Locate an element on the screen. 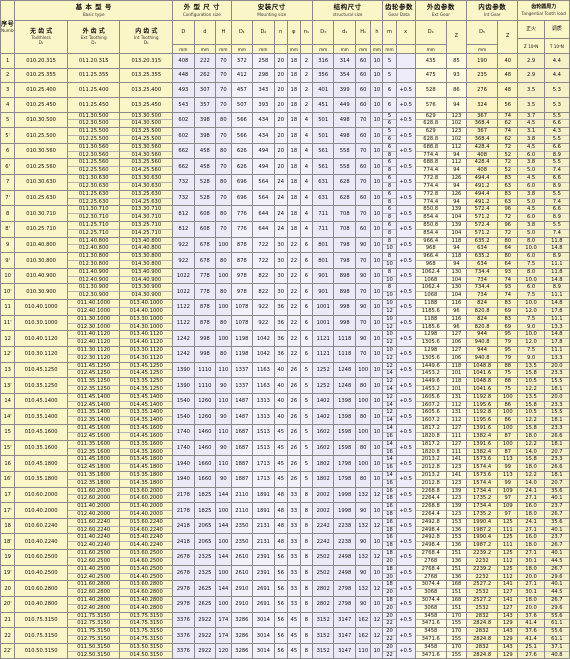 This screenshot has width=570, height=659. cell-ext-model: 011.30.1000 012.30.1000 is located at coordinates (93, 323).